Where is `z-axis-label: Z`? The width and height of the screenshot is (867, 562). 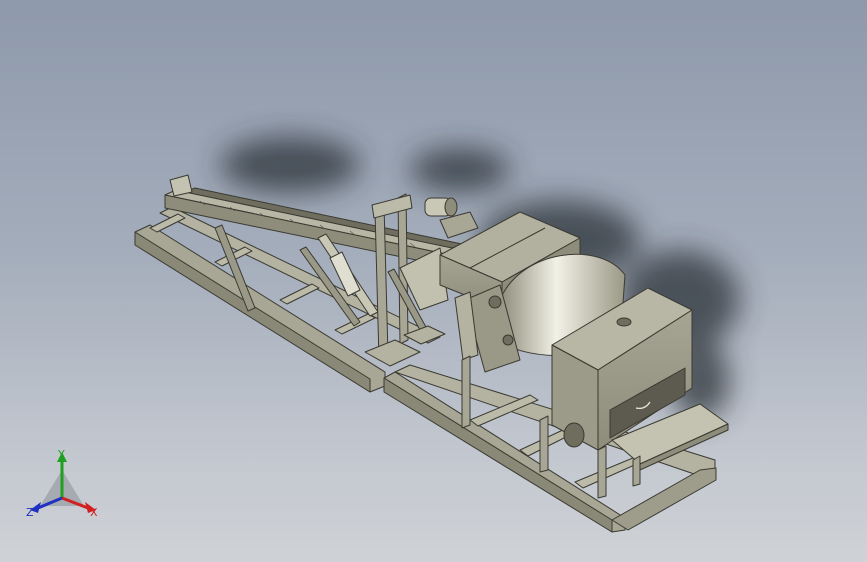
z-axis-label: Z is located at coordinates (30, 512).